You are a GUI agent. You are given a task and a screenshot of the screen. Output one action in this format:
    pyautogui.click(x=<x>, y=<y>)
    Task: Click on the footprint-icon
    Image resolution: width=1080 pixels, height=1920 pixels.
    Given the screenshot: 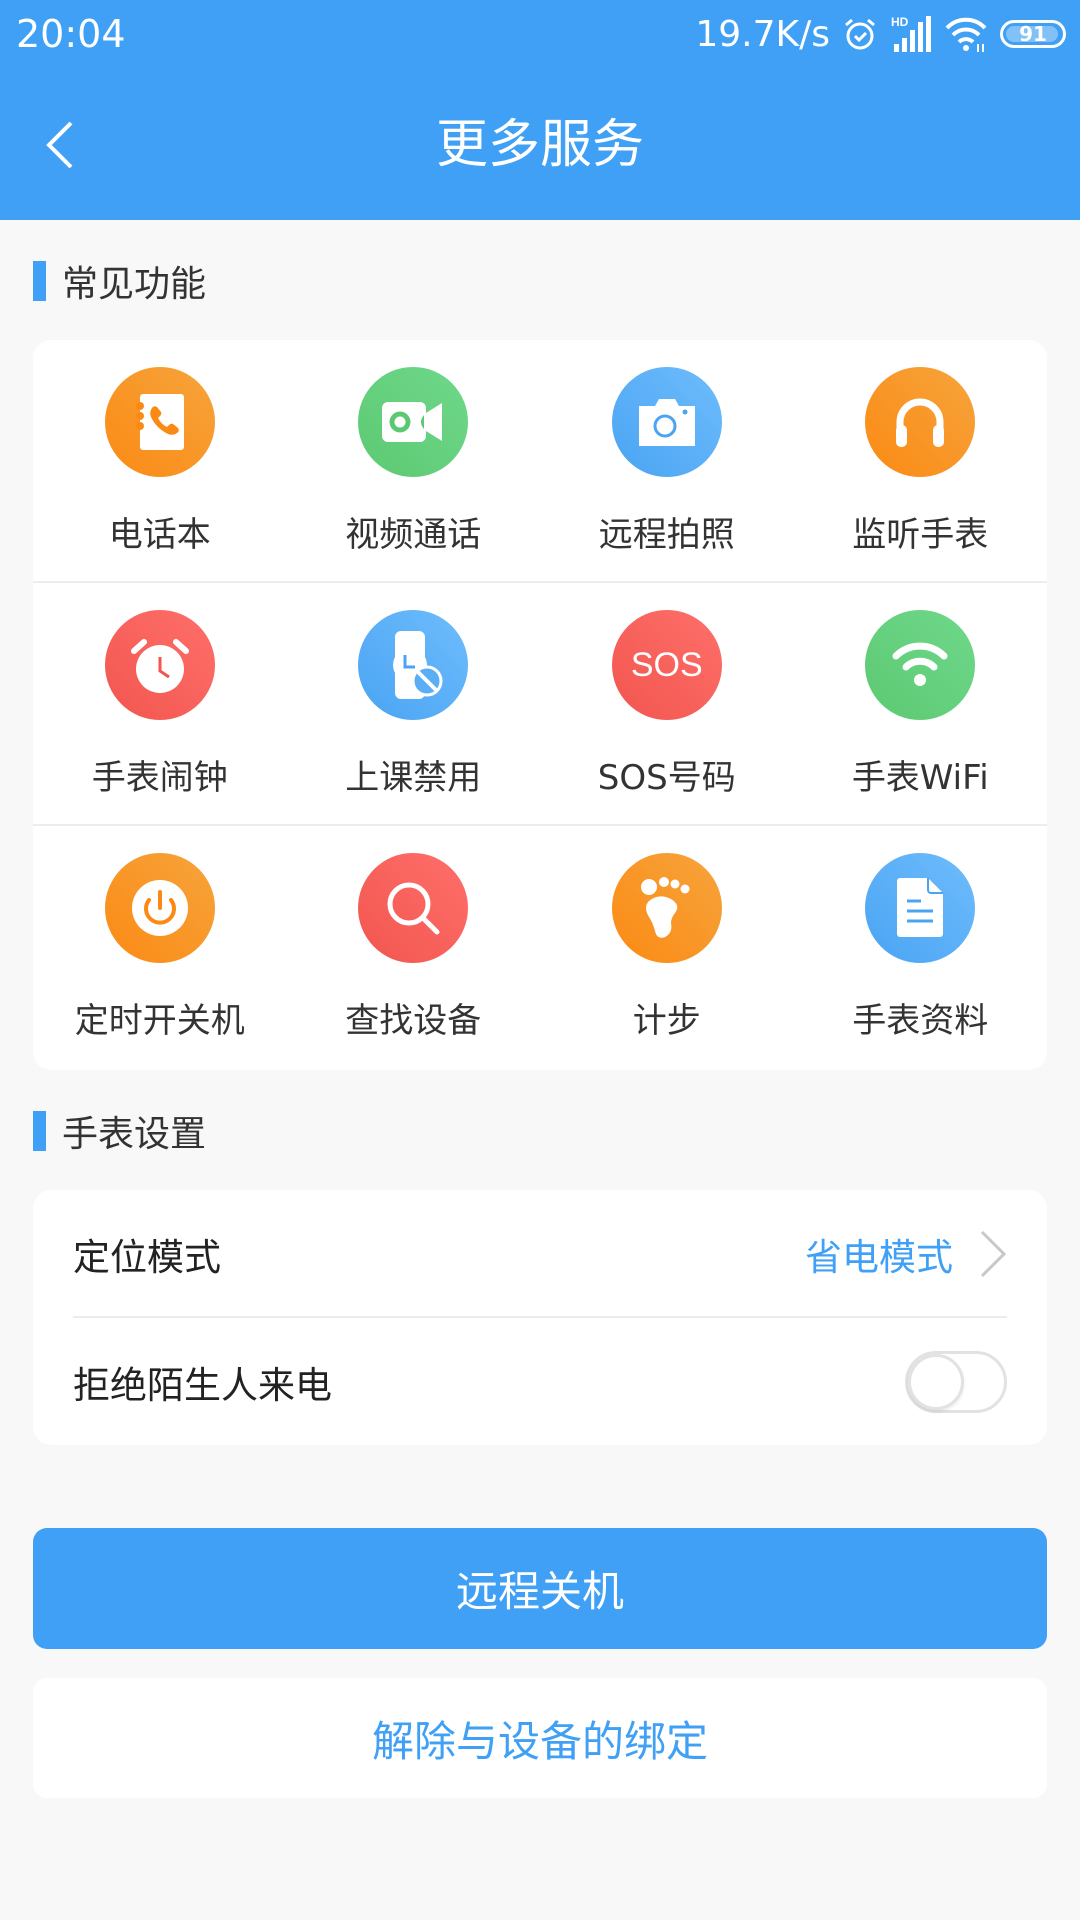 What is the action you would take?
    pyautogui.click(x=666, y=908)
    